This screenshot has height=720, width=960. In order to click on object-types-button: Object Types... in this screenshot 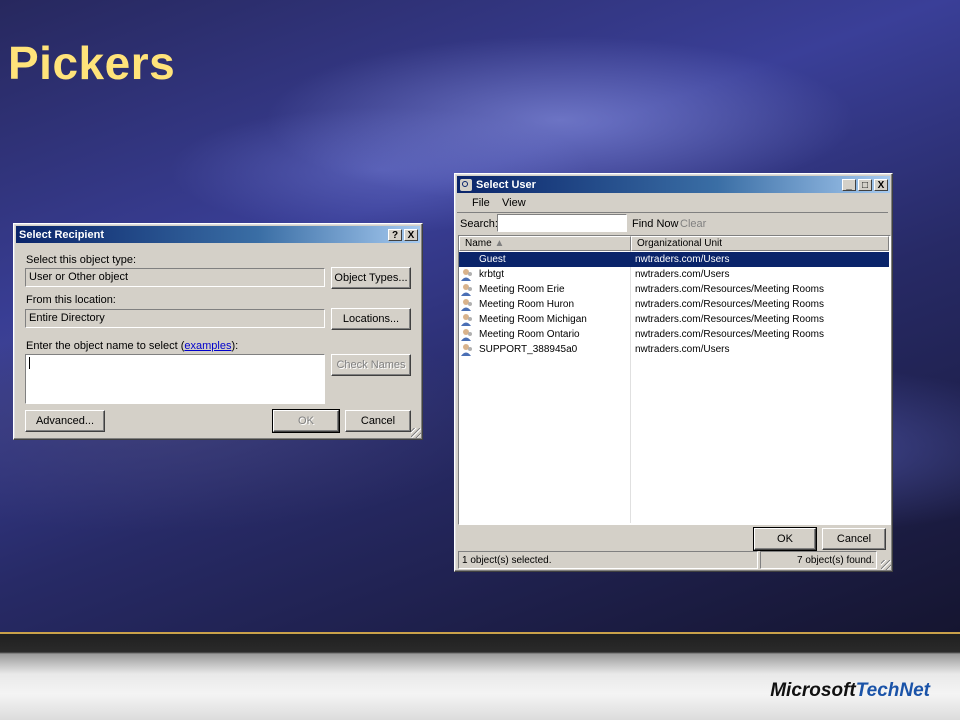, I will do `click(371, 278)`.